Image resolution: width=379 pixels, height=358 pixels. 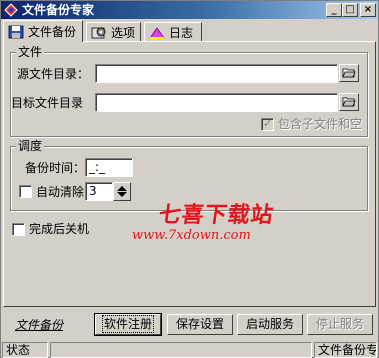 What do you see at coordinates (39, 324) in the screenshot?
I see `file-backup-link: 文件备份` at bounding box center [39, 324].